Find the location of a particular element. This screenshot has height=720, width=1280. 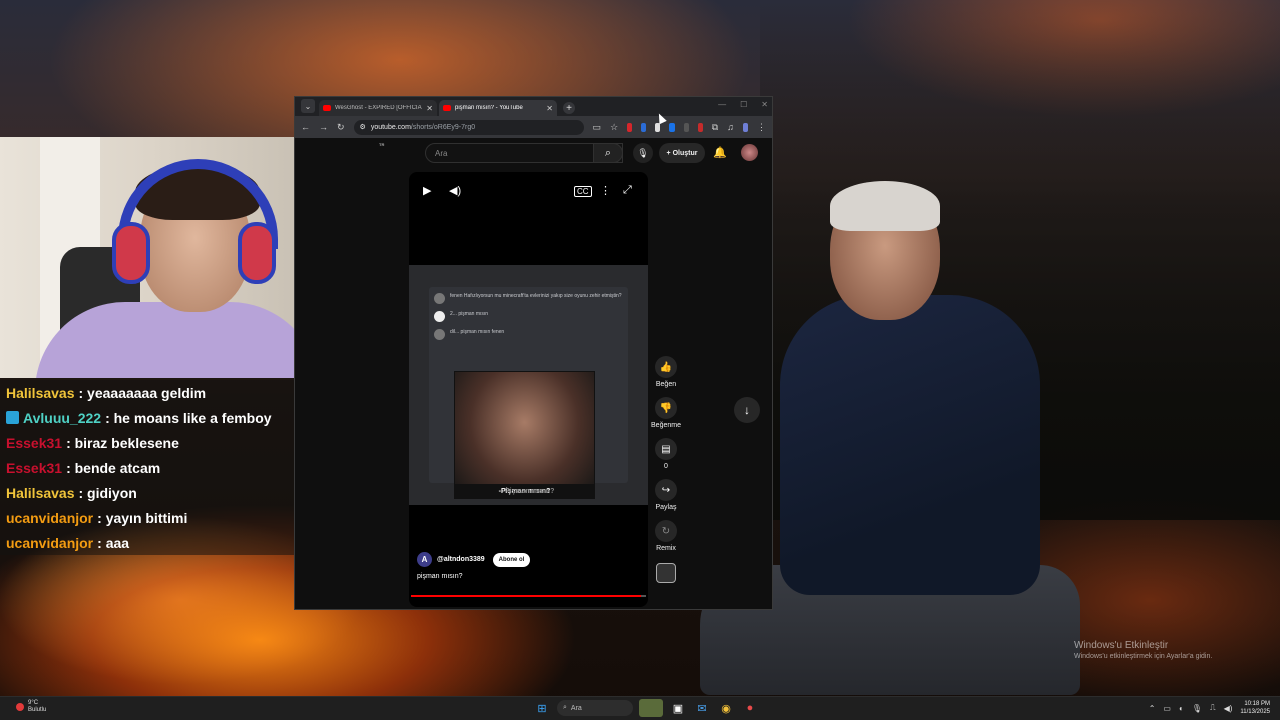

tray-expand-icon: ⌃ is located at coordinates (1152, 708).